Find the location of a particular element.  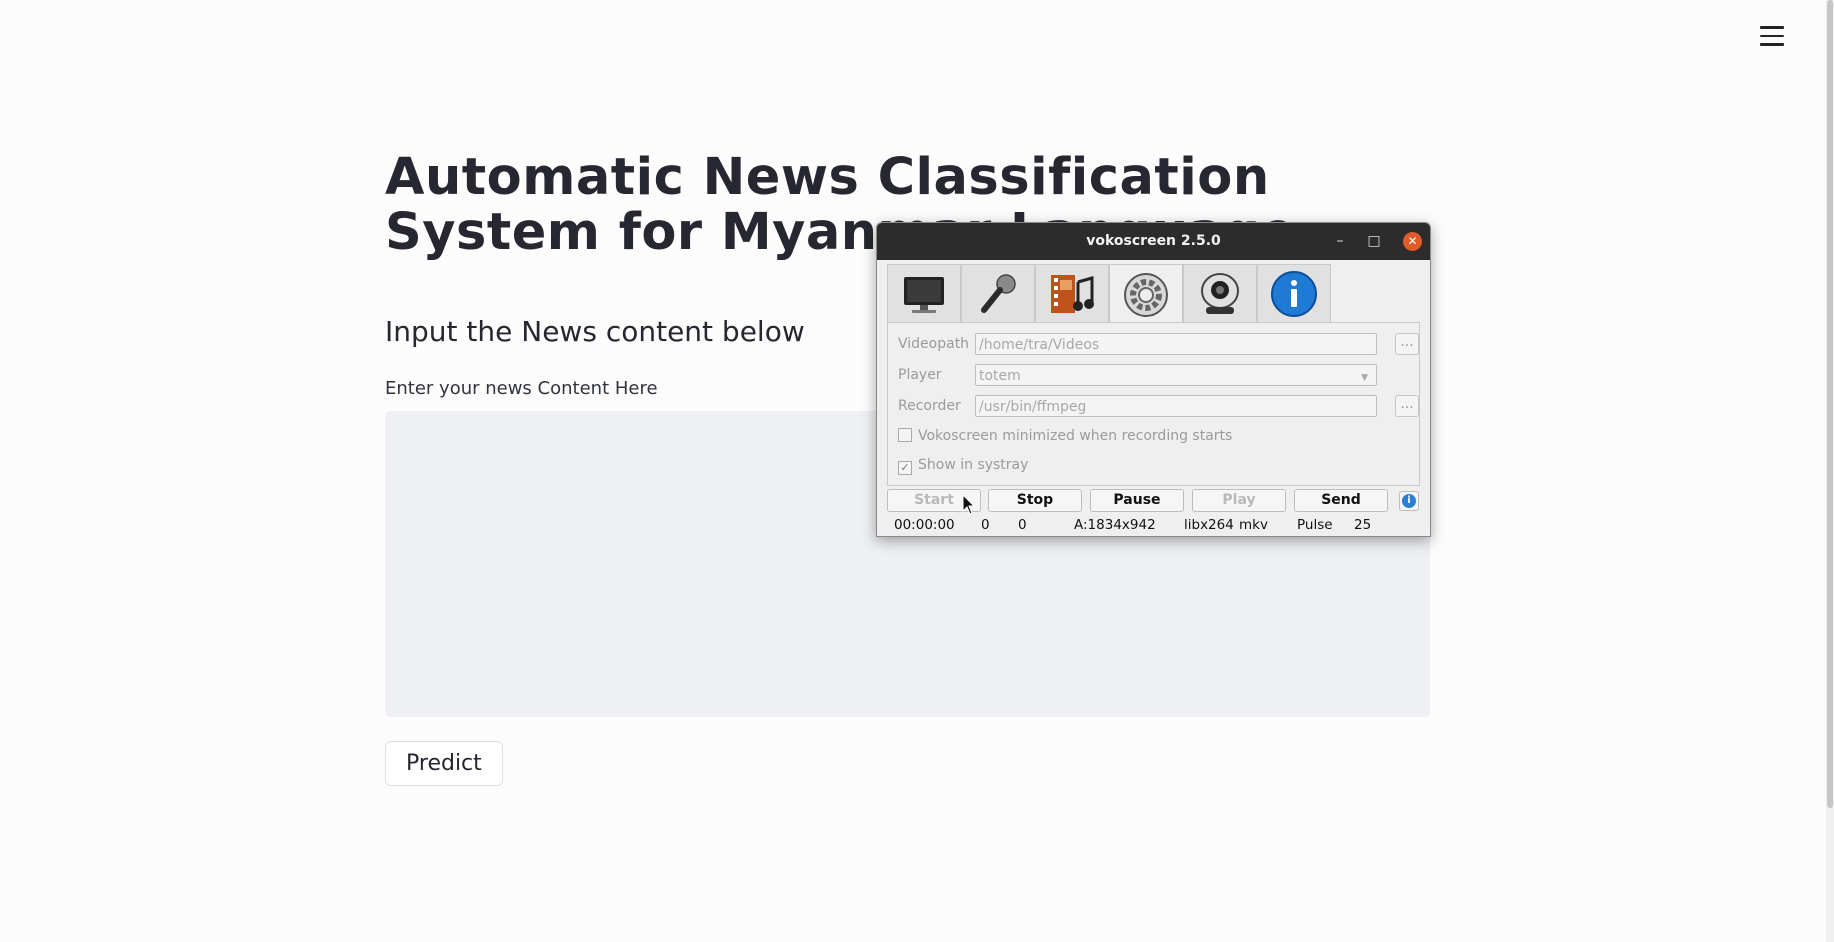

window-titlebar: vokoscreen 2.5.0 – □ ✕ is located at coordinates (1153, 241).